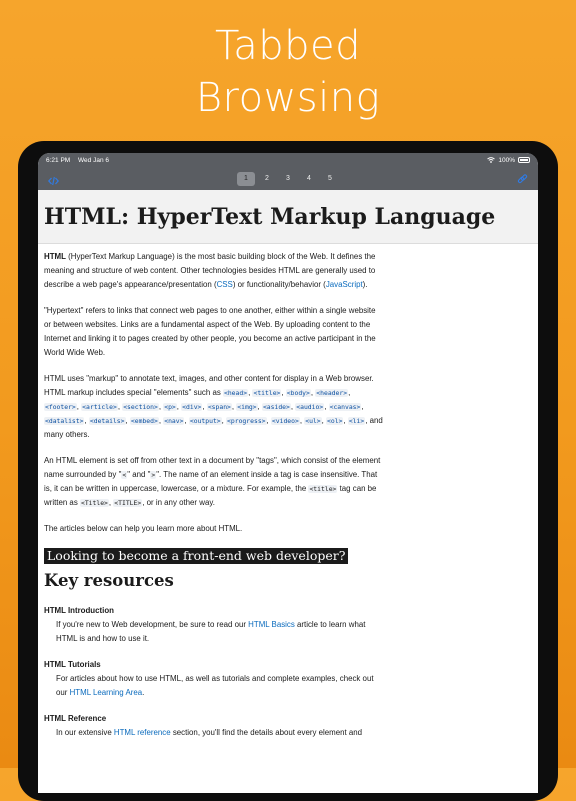 The width and height of the screenshot is (576, 801). Describe the element at coordinates (58, 160) in the screenshot. I see `status-time: 6:21 PM` at that location.